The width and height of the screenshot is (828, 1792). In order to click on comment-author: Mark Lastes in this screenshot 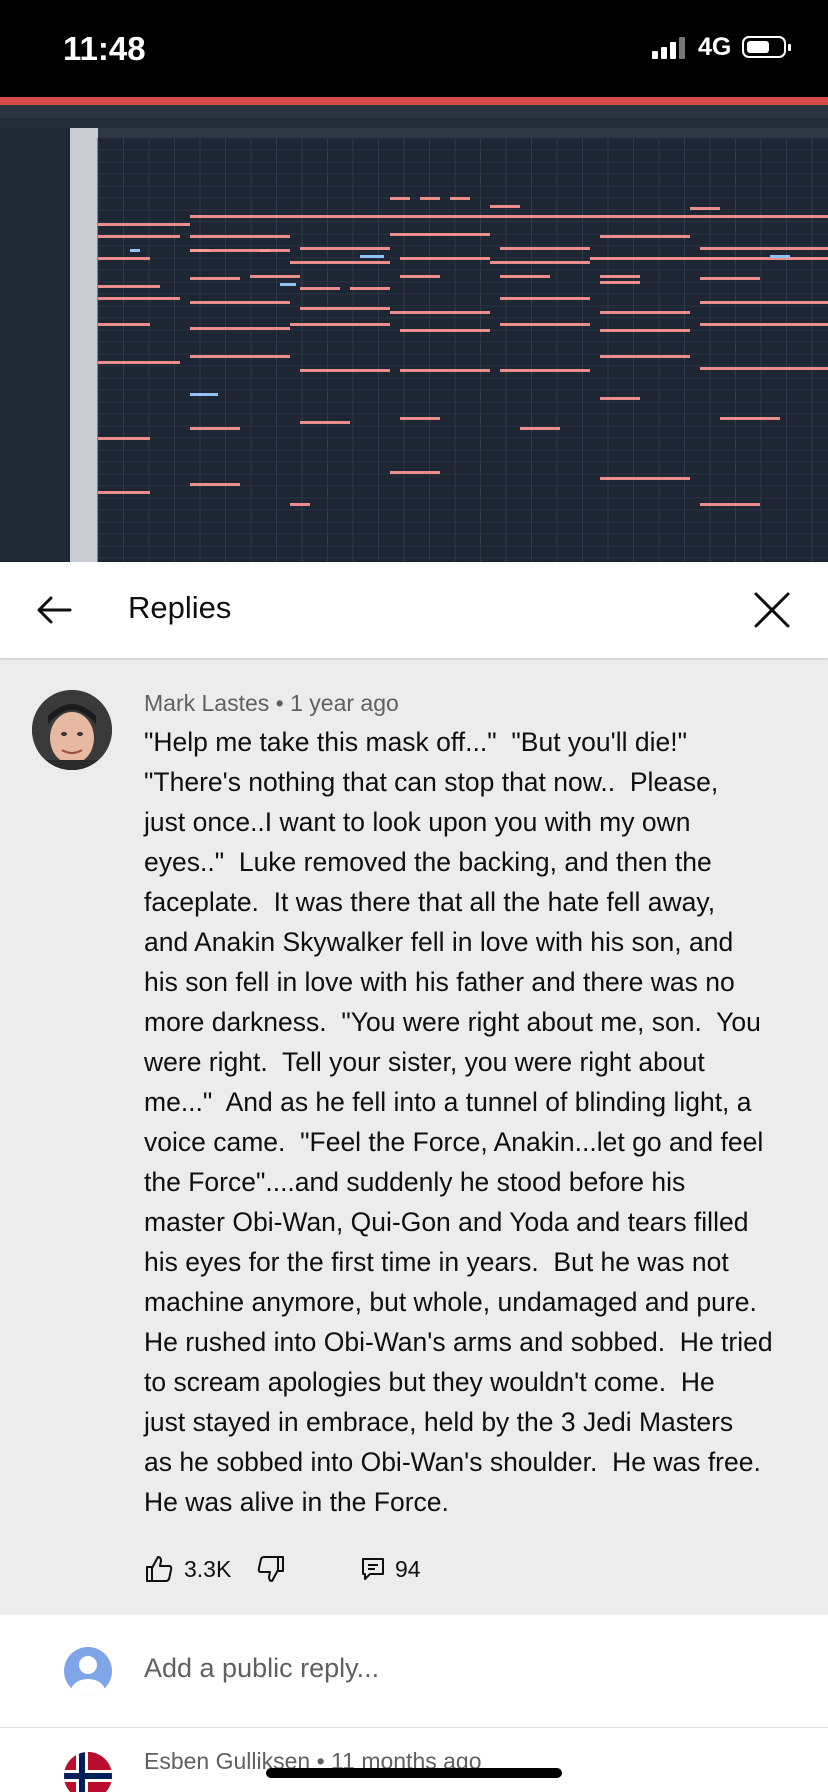, I will do `click(206, 703)`.